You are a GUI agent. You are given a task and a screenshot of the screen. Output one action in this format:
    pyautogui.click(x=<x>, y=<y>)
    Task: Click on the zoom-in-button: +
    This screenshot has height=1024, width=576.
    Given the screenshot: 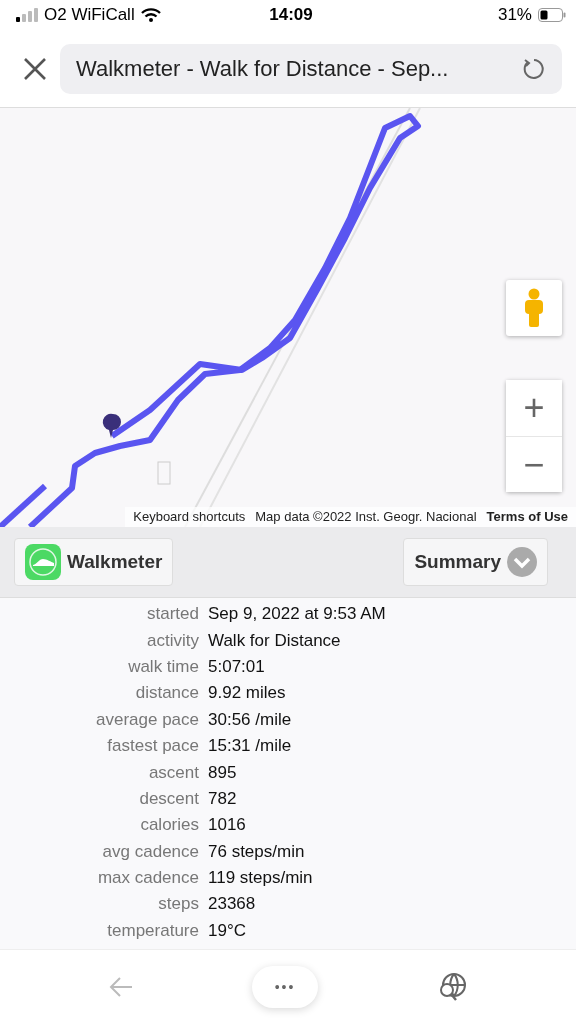 What is the action you would take?
    pyautogui.click(x=534, y=408)
    